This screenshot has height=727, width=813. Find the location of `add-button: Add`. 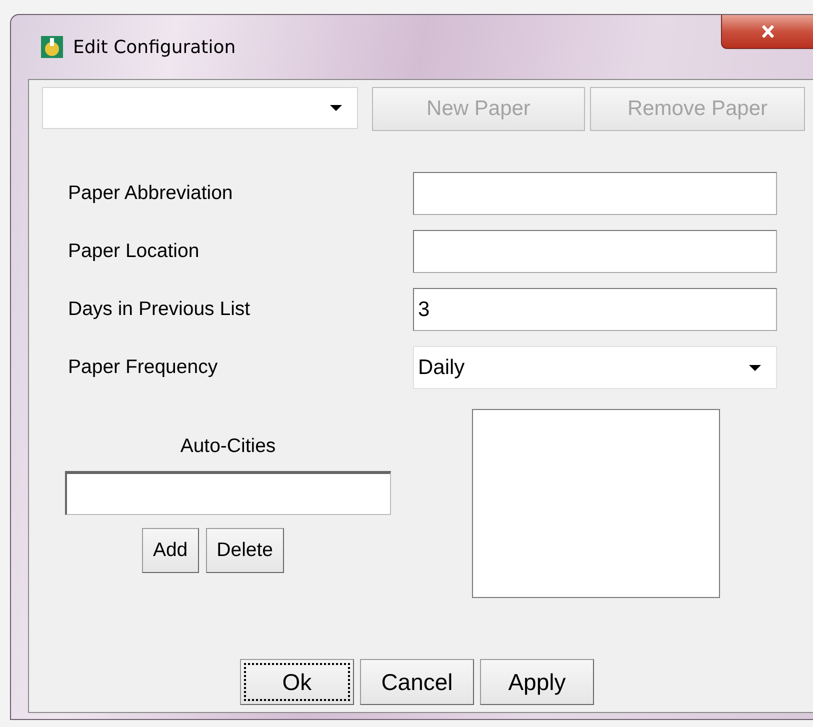

add-button: Add is located at coordinates (170, 550).